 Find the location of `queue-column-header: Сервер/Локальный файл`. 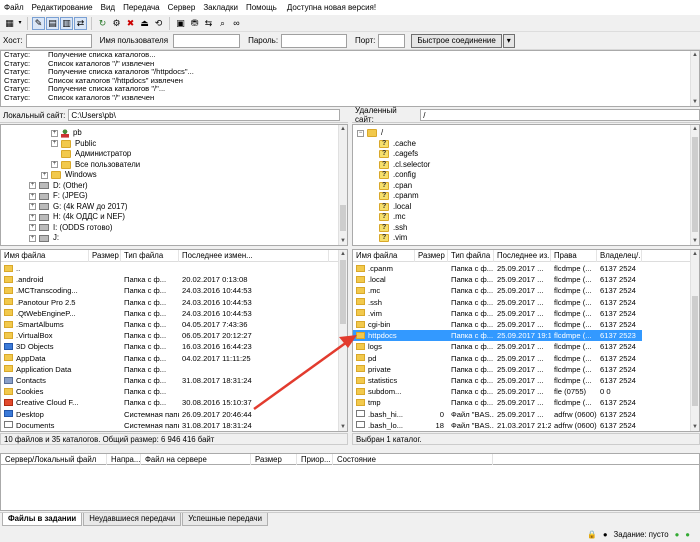

queue-column-header: Сервер/Локальный файл is located at coordinates (54, 459).